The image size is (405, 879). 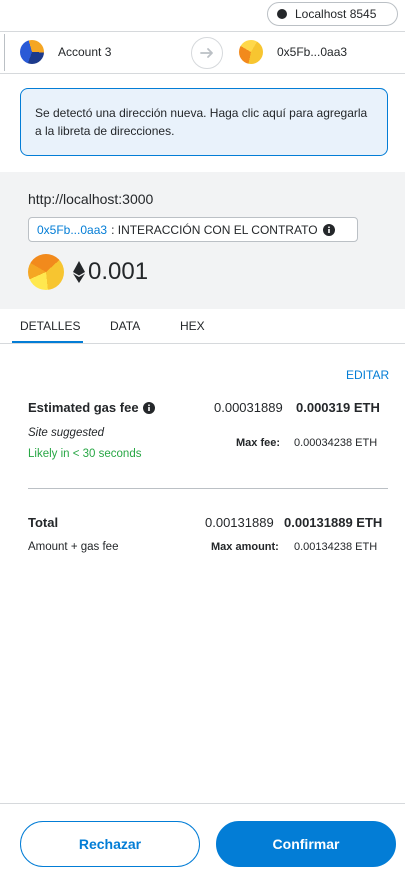 I want to click on gas-fee-eth-value: 0.000319 ETH, so click(x=338, y=407).